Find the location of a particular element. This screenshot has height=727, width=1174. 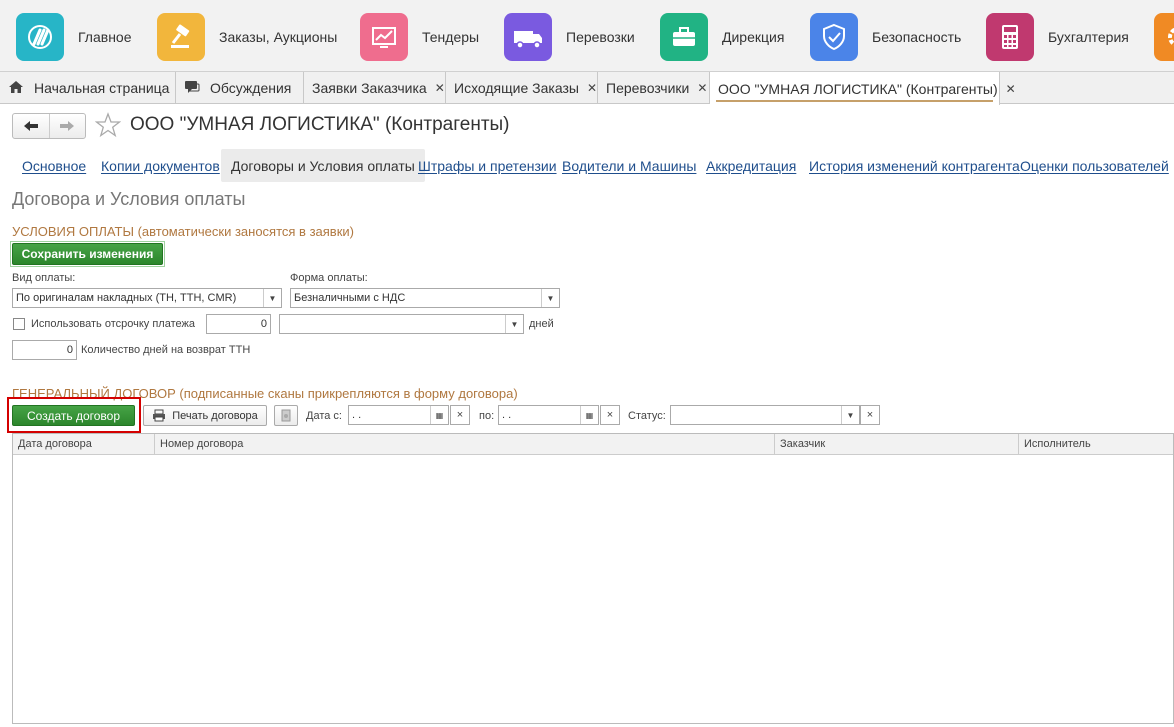

date-to-input: . . ▦ is located at coordinates (548, 415).